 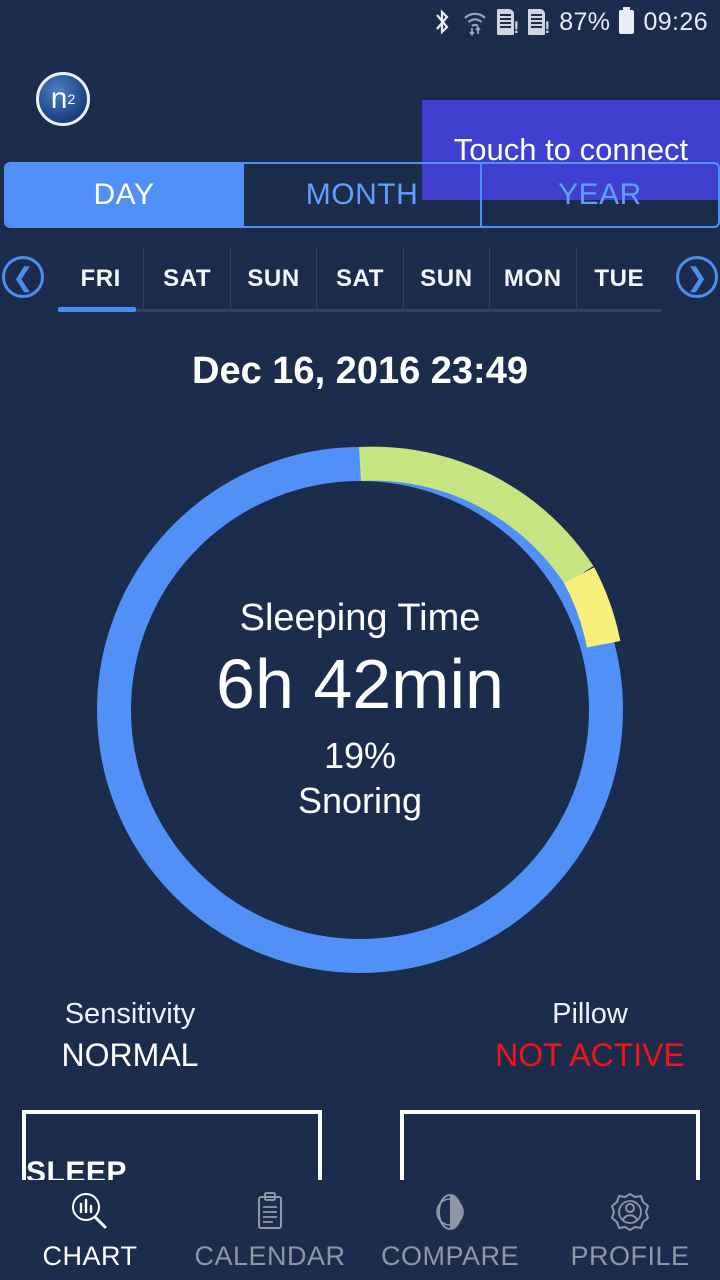 What do you see at coordinates (363, 195) in the screenshot?
I see `tab-month: MONTH` at bounding box center [363, 195].